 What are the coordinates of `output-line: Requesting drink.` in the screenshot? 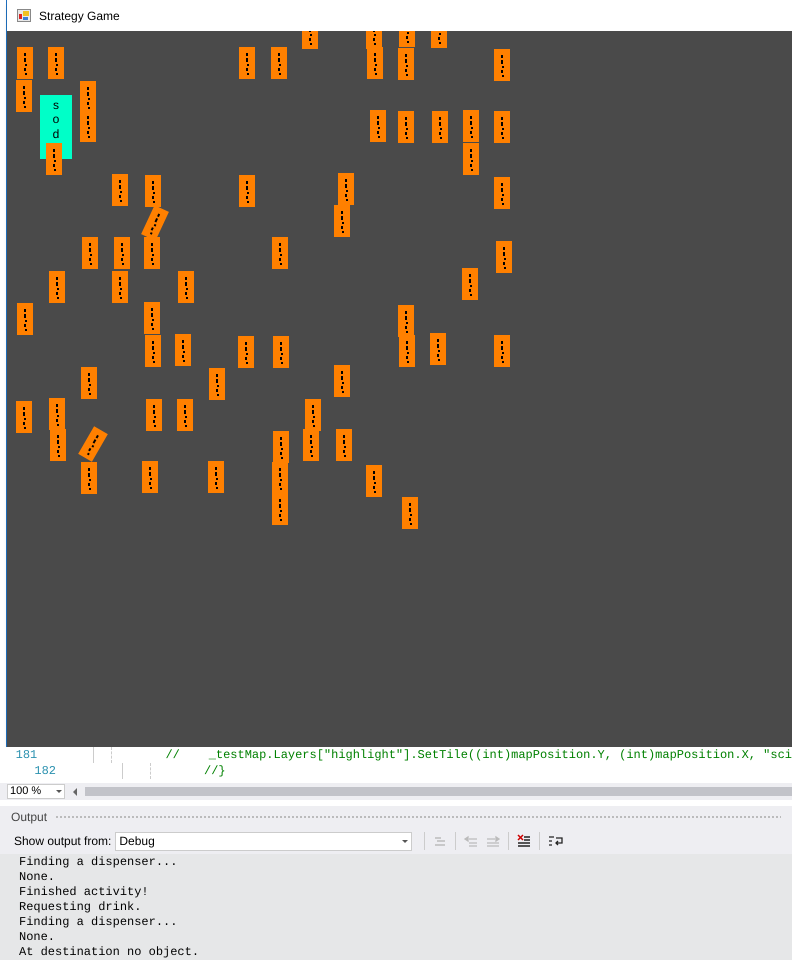 It's located at (80, 907).